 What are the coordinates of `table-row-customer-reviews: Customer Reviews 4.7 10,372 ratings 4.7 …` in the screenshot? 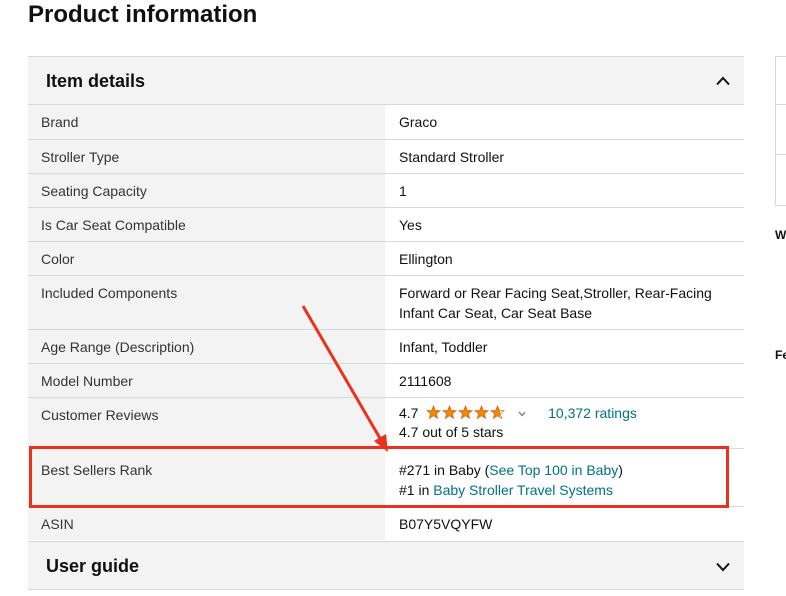 It's located at (386, 423).